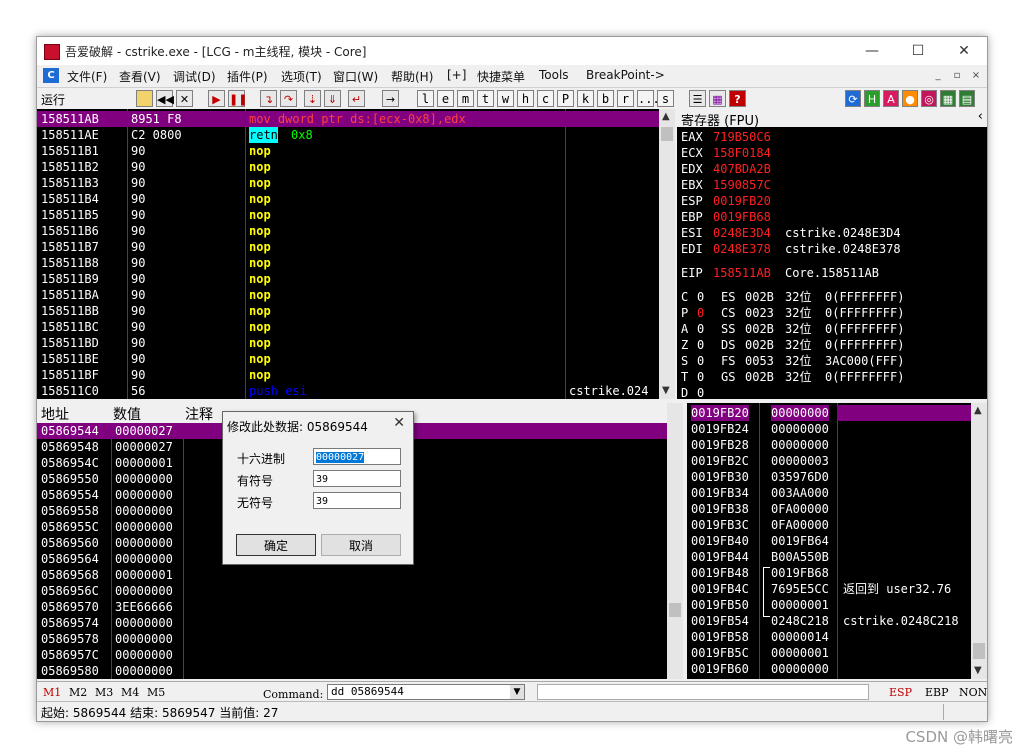  I want to click on register-row: EDI 0248E378 cstrike.0248E378, so click(832, 249).